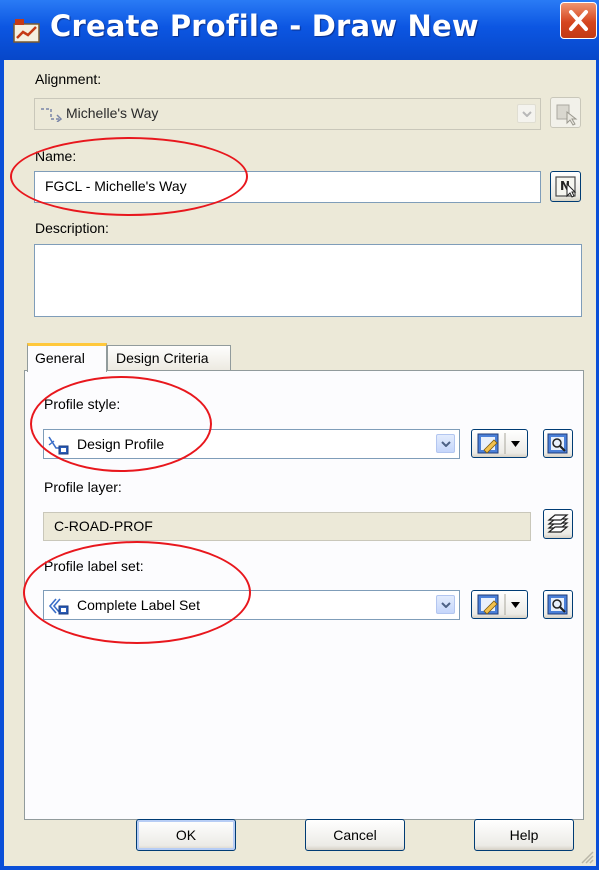  I want to click on tab-general-label: General, so click(60, 358).